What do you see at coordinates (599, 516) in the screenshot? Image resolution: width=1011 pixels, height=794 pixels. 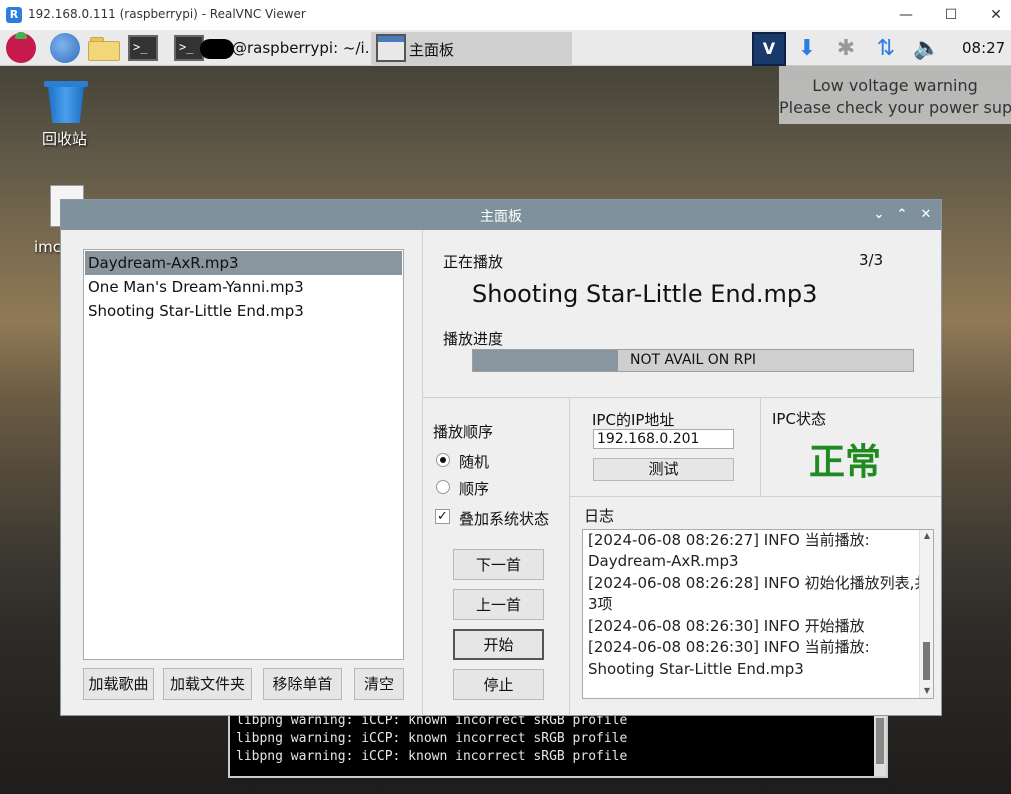 I see `log-label: 日志` at bounding box center [599, 516].